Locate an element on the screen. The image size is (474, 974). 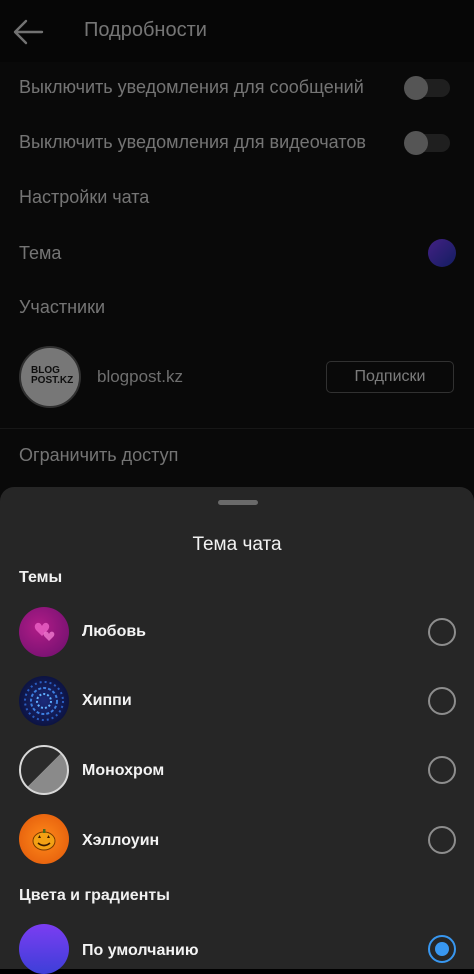
theme-option-label: Монохром is located at coordinates (123, 770).